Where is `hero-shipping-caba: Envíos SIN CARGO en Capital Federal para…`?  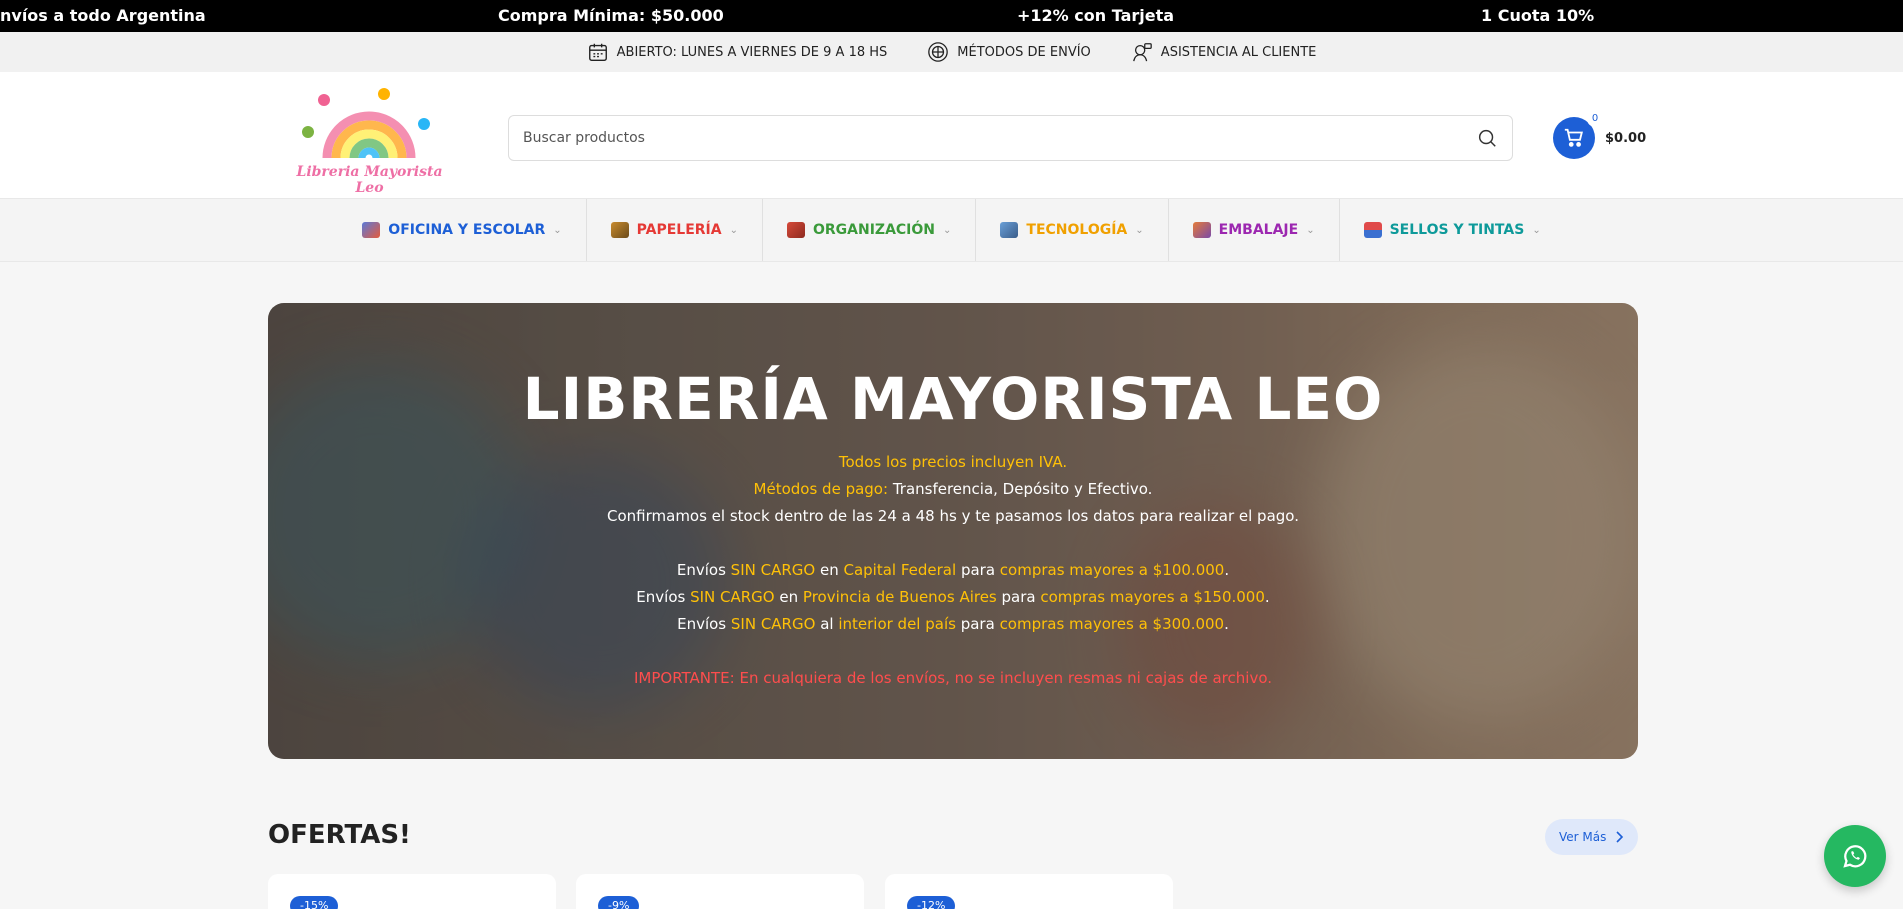 hero-shipping-caba: Envíos SIN CARGO en Capital Federal para… is located at coordinates (953, 570).